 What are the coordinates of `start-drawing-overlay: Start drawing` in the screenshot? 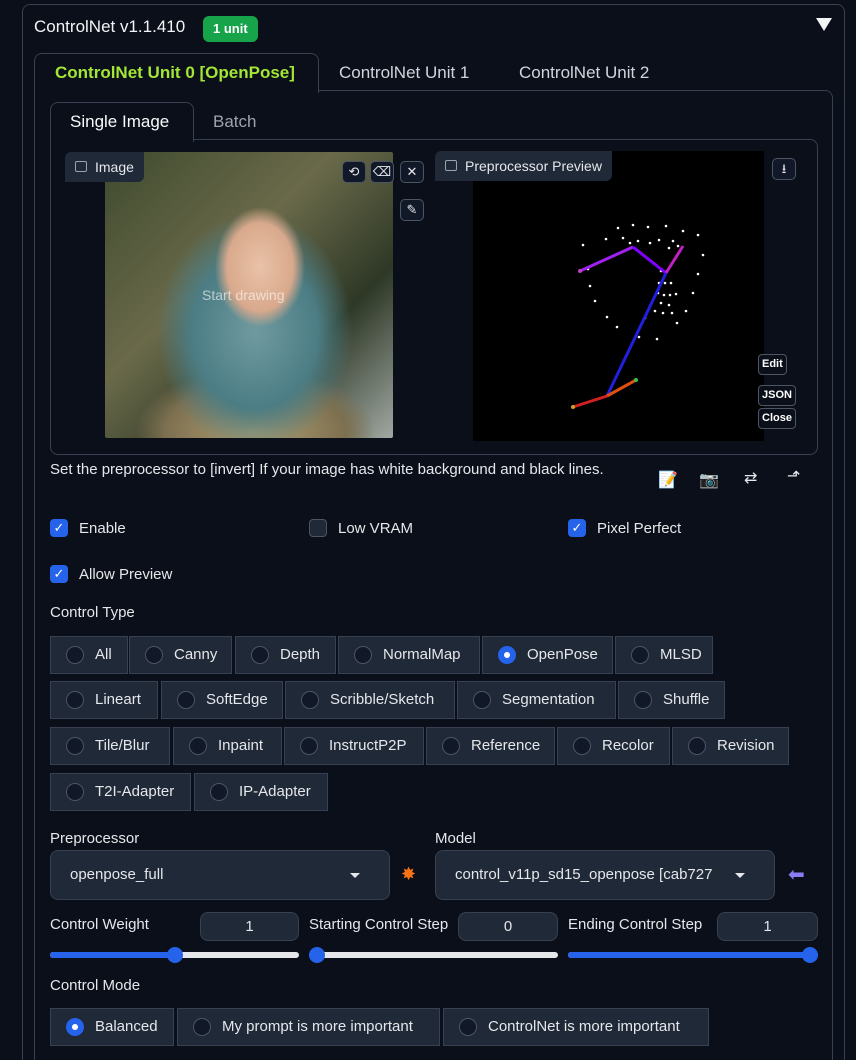 It's located at (243, 295).